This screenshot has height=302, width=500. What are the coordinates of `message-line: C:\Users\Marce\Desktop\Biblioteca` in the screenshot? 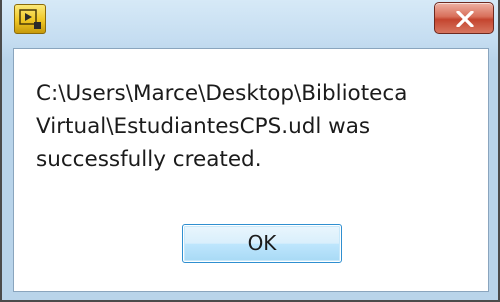 It's located at (222, 93).